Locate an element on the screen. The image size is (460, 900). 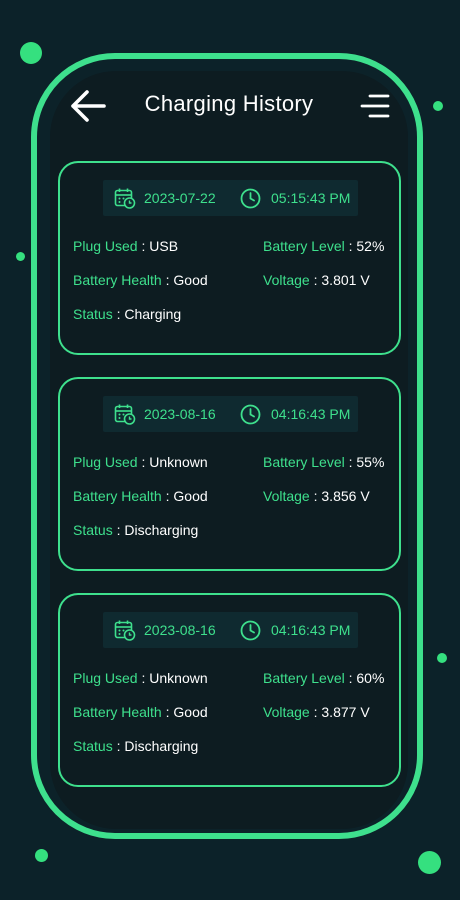
menu-icon is located at coordinates (375, 106).